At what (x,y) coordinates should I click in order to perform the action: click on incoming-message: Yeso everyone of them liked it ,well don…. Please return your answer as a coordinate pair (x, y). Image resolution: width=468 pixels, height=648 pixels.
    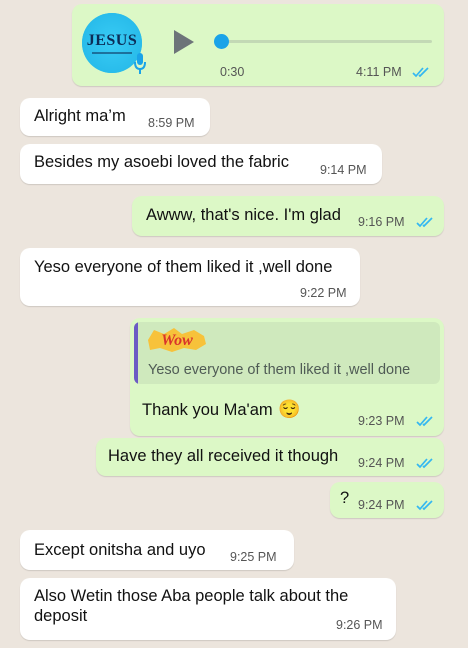
    Looking at the image, I should click on (190, 277).